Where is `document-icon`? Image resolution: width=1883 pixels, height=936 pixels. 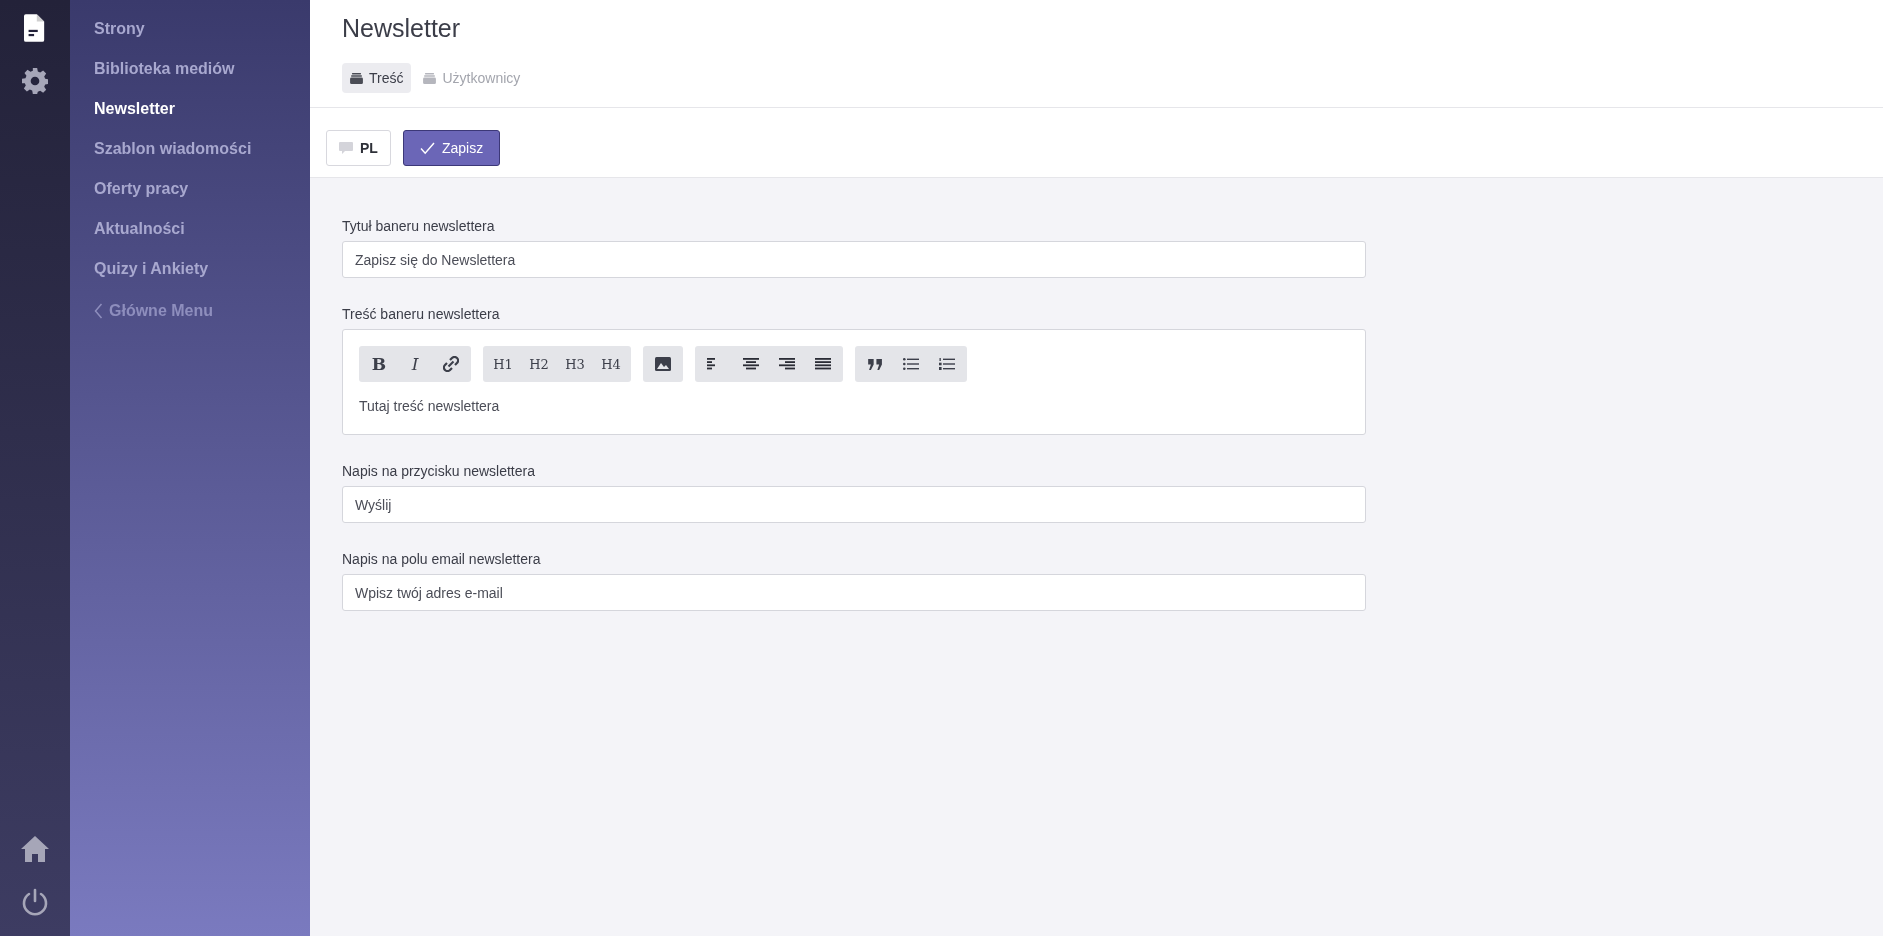
document-icon is located at coordinates (35, 28).